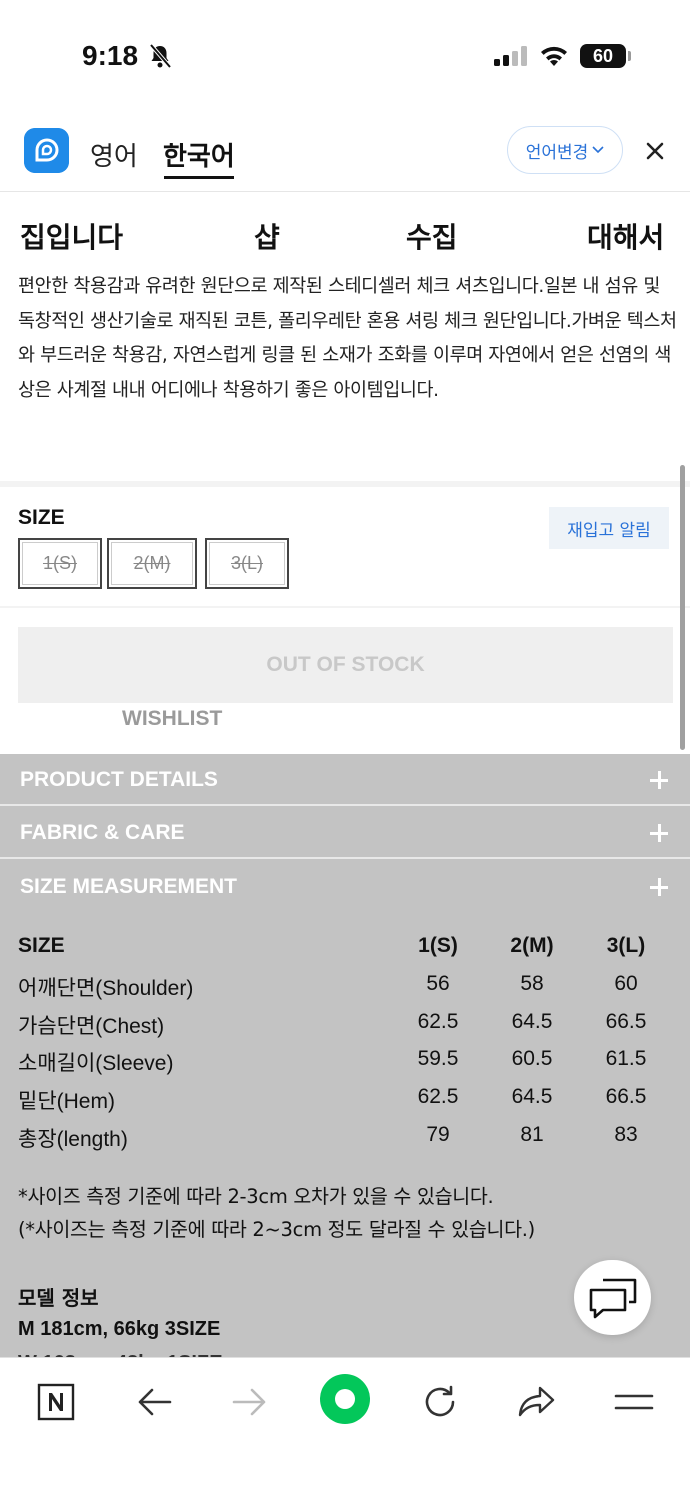 Image resolution: width=690 pixels, height=1500 pixels. What do you see at coordinates (91, 1026) in the screenshot?
I see `table-cell: 가슴단면(Chest)` at bounding box center [91, 1026].